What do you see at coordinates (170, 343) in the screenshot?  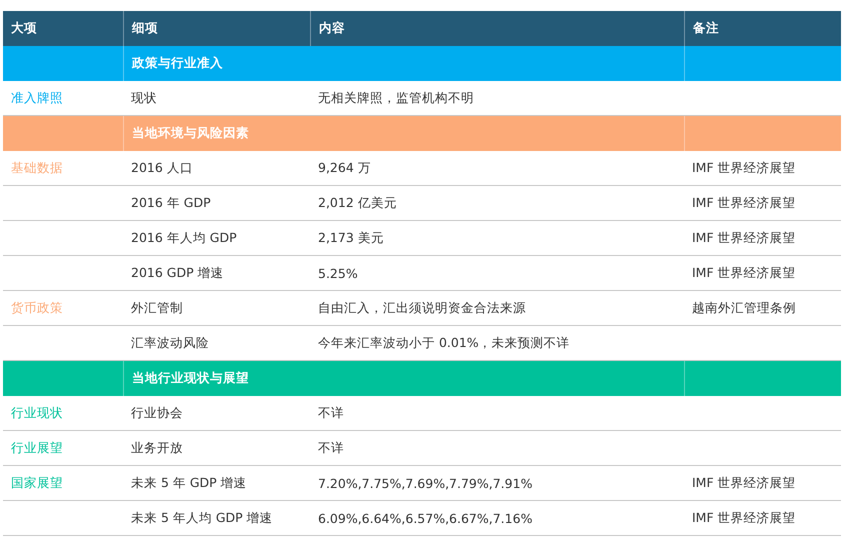 I see `table-cell-text: 汇率波动风险` at bounding box center [170, 343].